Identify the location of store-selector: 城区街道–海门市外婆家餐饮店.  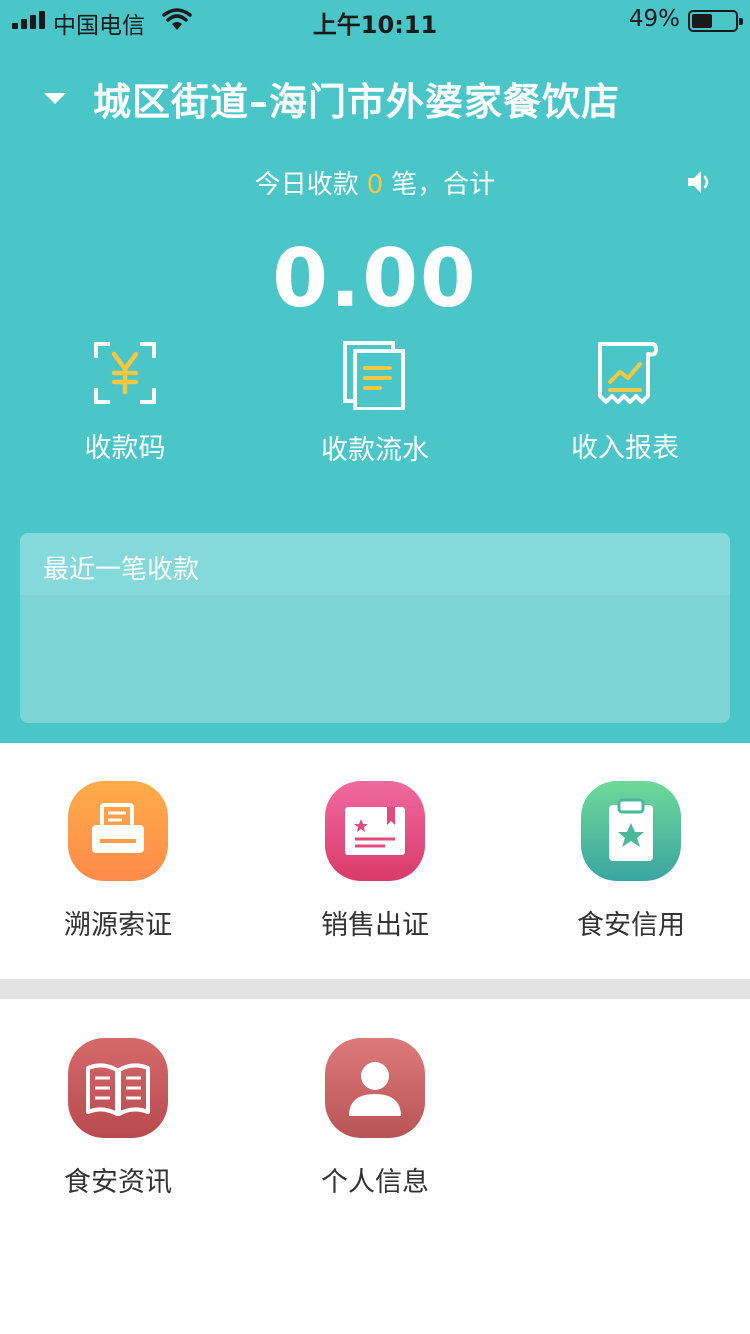
(332, 98).